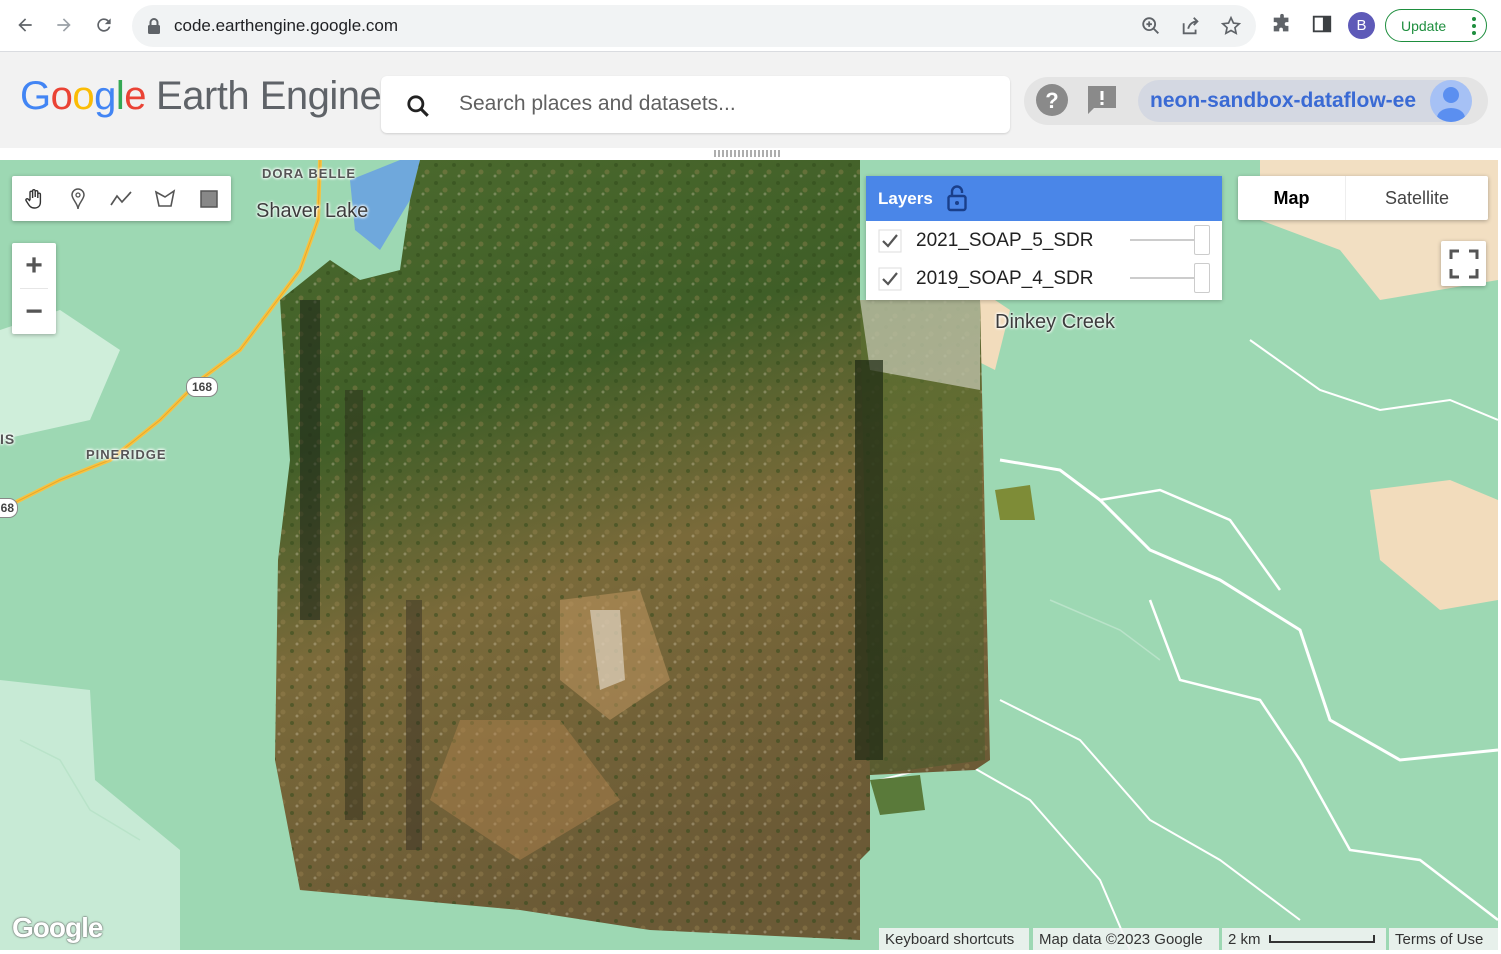 The width and height of the screenshot is (1501, 954). I want to click on place-label-pineridge: PINERIDGE, so click(126, 454).